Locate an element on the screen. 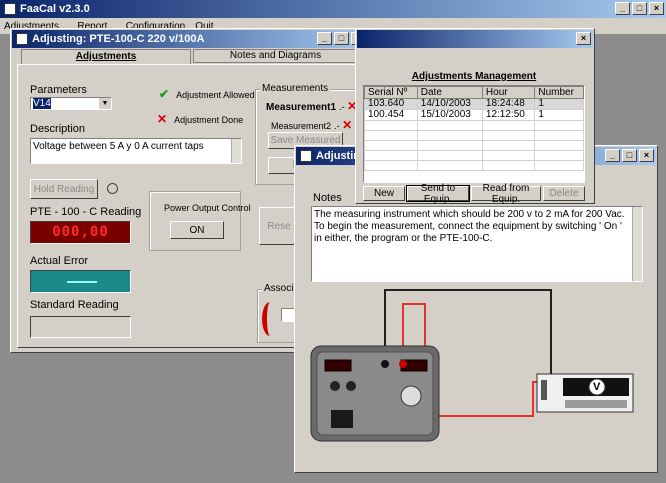 The height and width of the screenshot is (483, 666). hold-reading-button: Hold Reading is located at coordinates (64, 189).